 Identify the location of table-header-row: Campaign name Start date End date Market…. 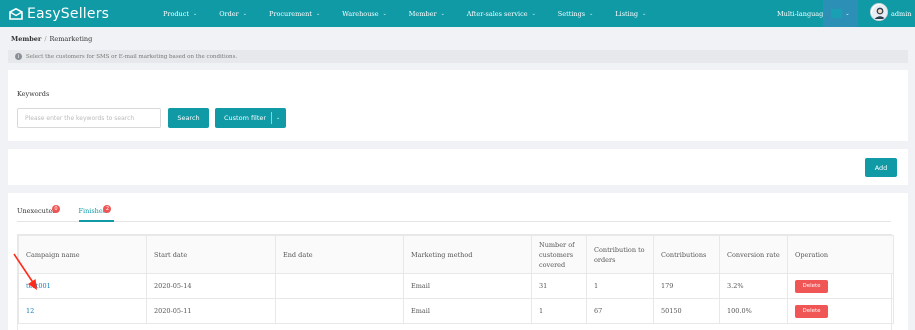
(456, 254).